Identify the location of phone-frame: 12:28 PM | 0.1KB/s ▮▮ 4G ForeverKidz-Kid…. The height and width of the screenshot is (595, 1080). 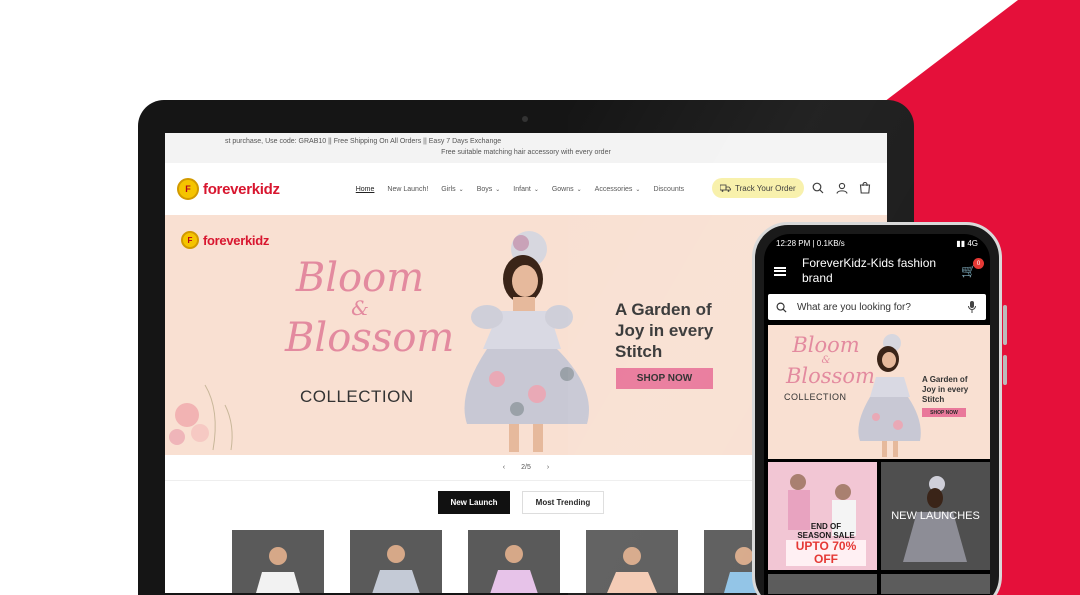
(879, 408).